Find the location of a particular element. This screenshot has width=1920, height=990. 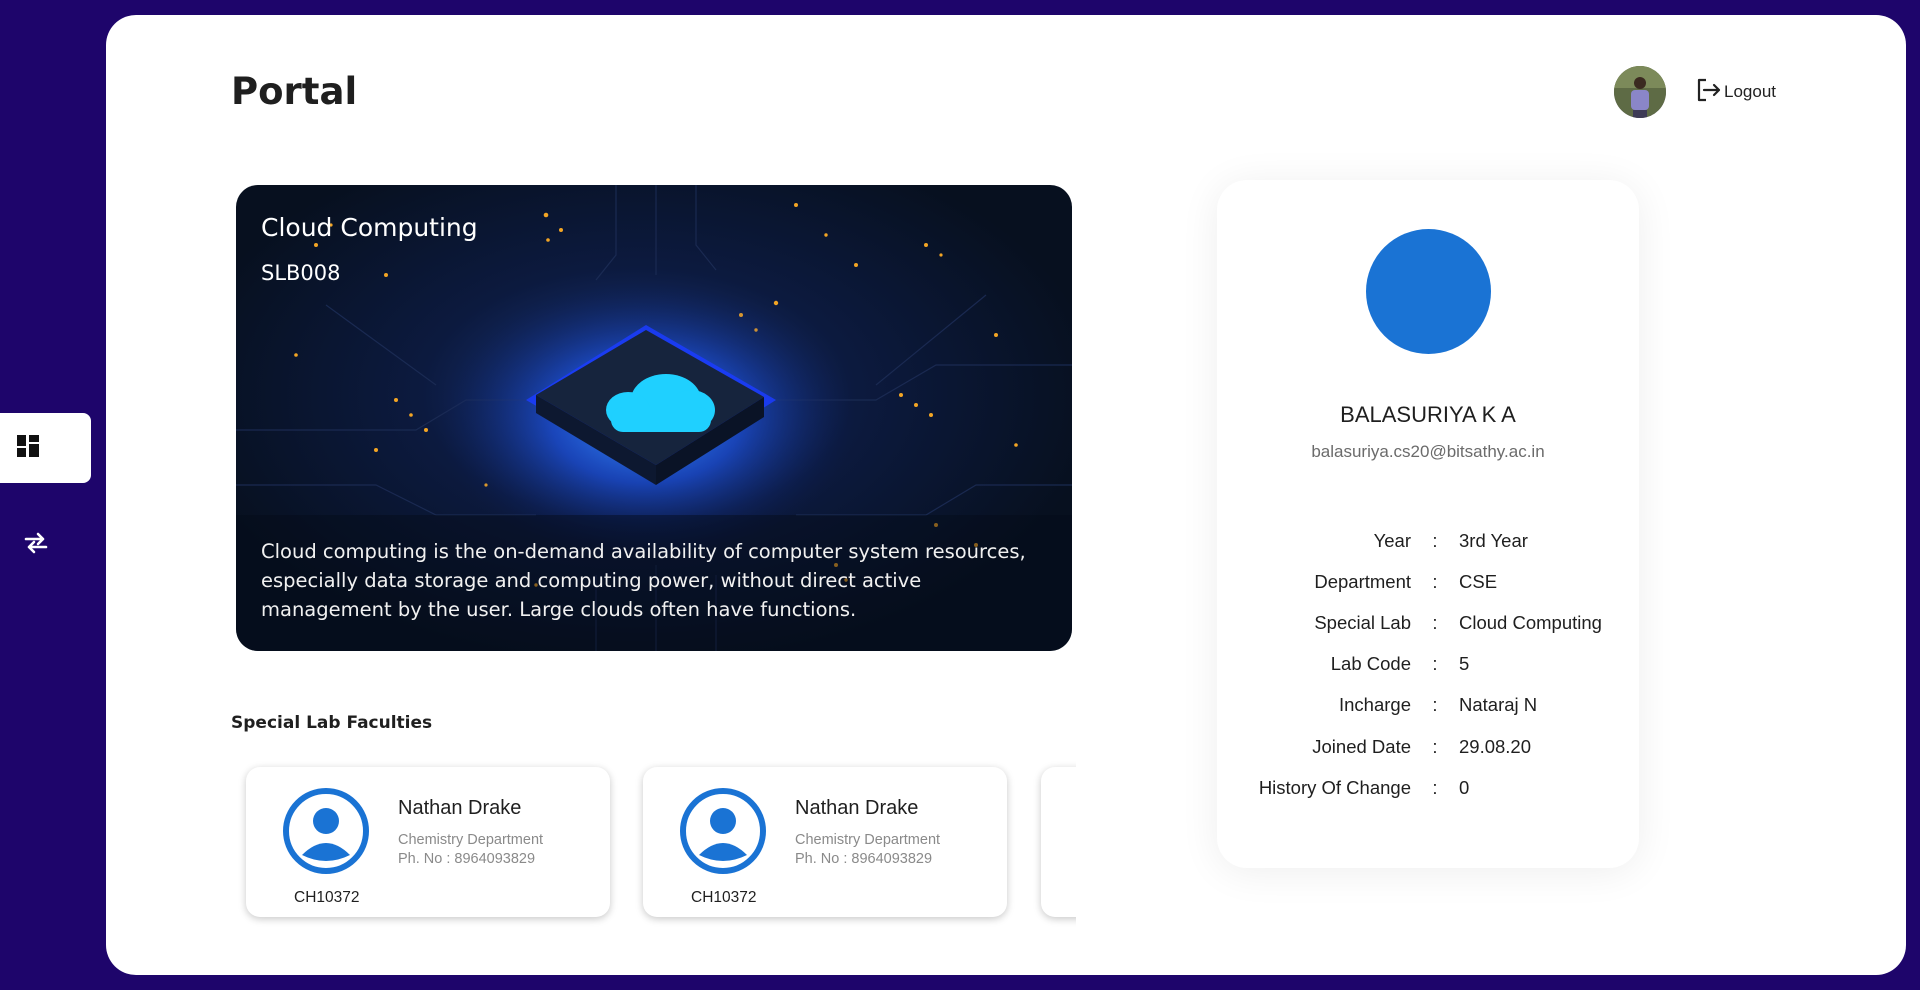

info-row-history: History Of Change : 0 is located at coordinates (1428, 787).